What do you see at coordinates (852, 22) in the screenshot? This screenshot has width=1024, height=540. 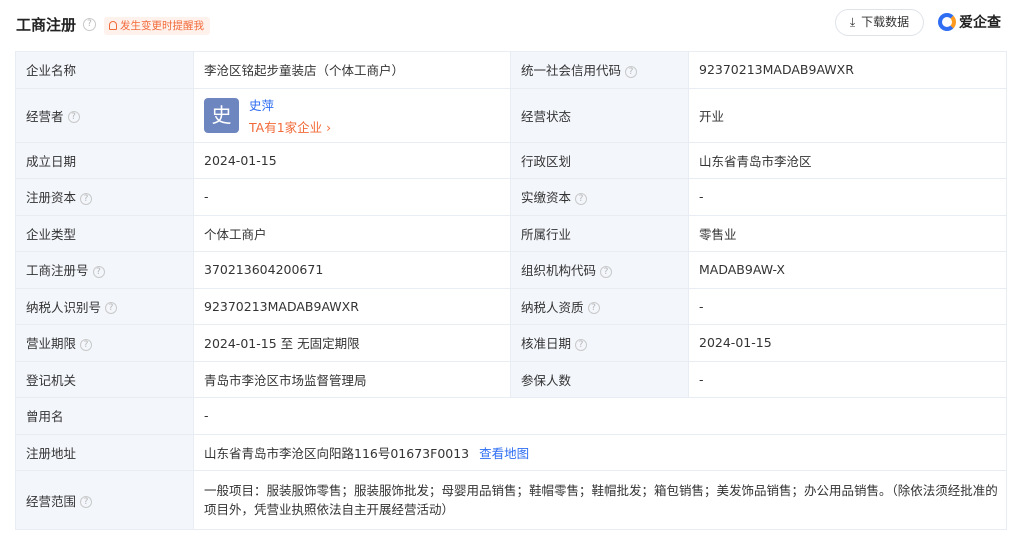 I see `download-icon: ⤓` at bounding box center [852, 22].